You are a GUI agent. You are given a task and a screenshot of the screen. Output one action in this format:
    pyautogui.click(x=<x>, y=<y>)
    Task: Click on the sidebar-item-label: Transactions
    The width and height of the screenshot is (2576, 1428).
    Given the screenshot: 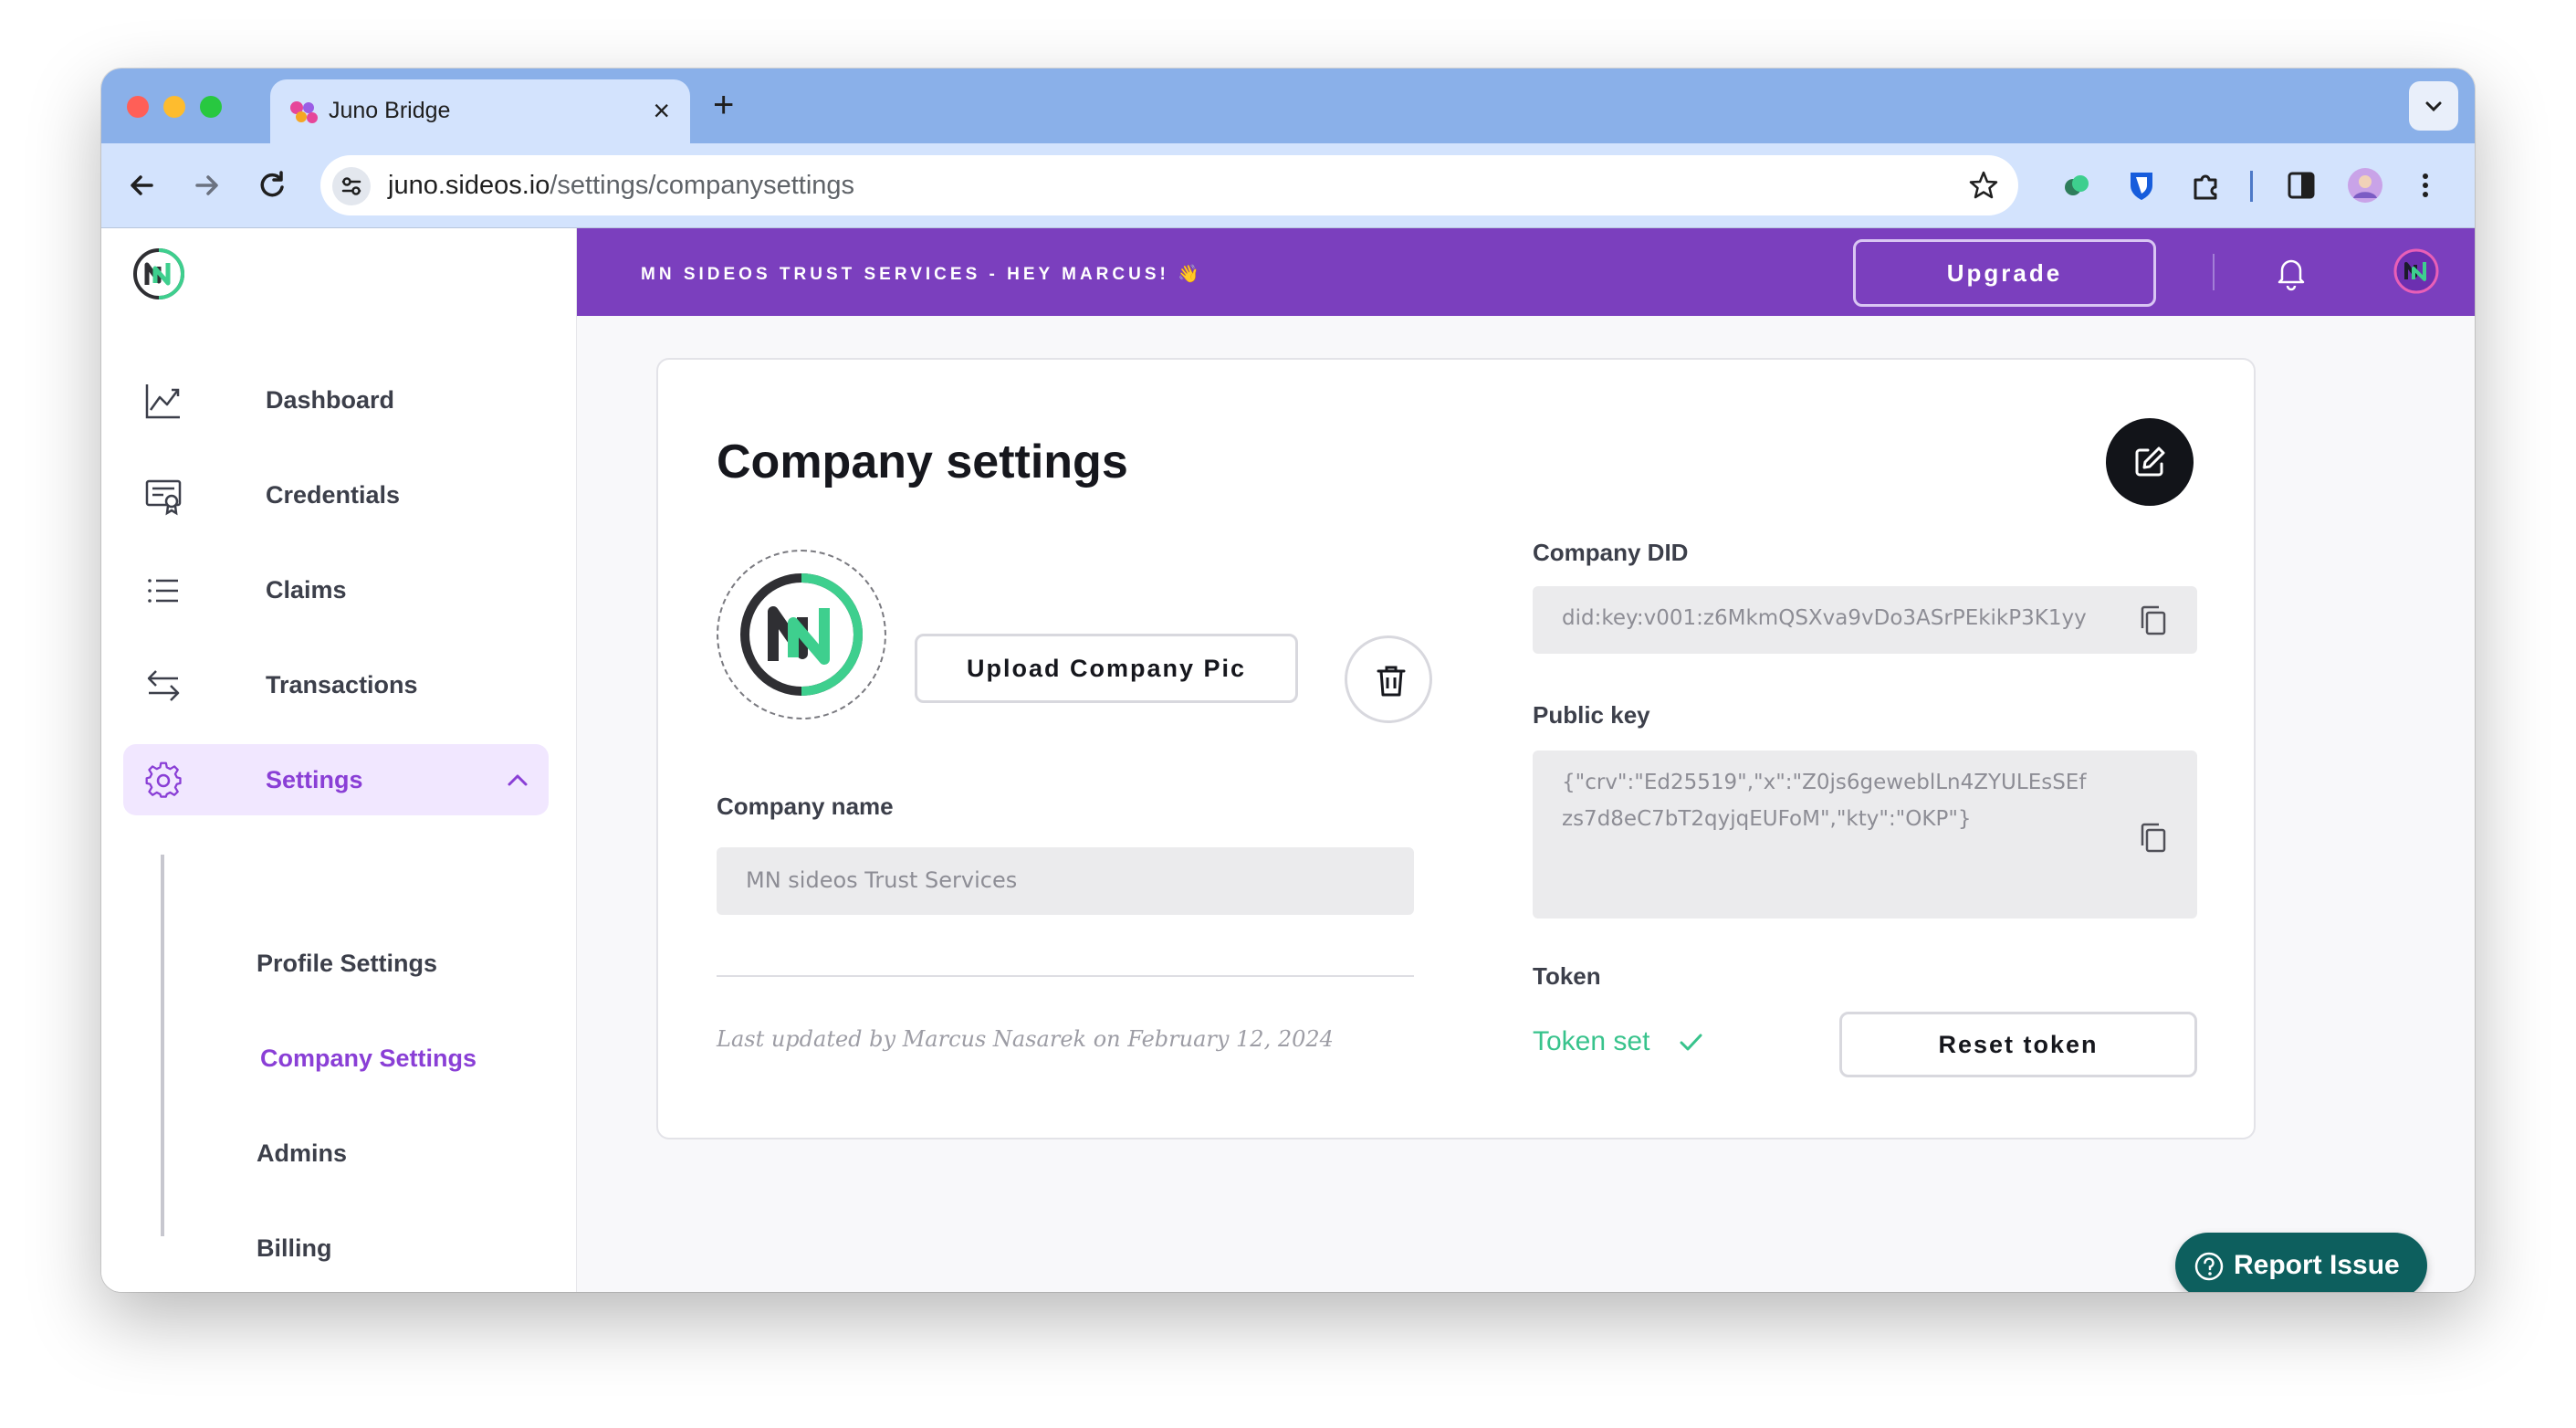 What is the action you would take?
    pyautogui.click(x=342, y=684)
    